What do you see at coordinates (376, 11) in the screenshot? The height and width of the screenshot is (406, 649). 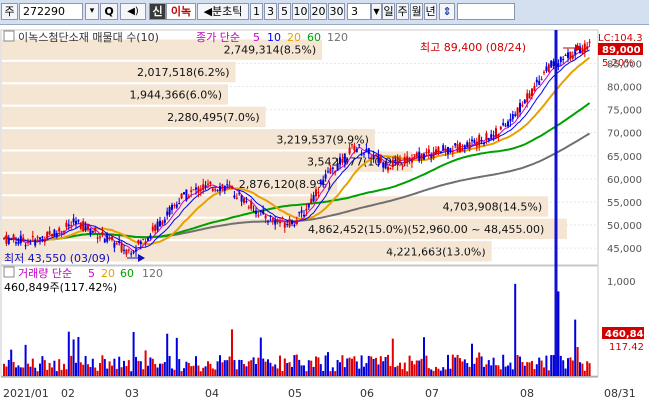 I see `count-dropdown-button: ▼` at bounding box center [376, 11].